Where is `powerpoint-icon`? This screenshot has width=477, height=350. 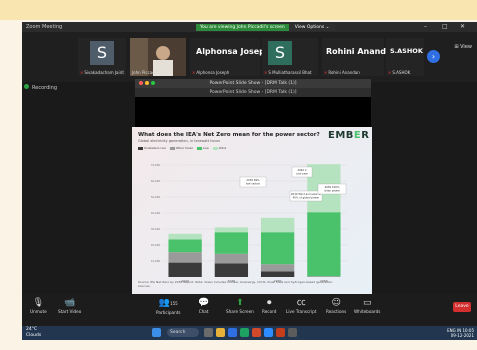
powerpoint-icon is located at coordinates (280, 332).